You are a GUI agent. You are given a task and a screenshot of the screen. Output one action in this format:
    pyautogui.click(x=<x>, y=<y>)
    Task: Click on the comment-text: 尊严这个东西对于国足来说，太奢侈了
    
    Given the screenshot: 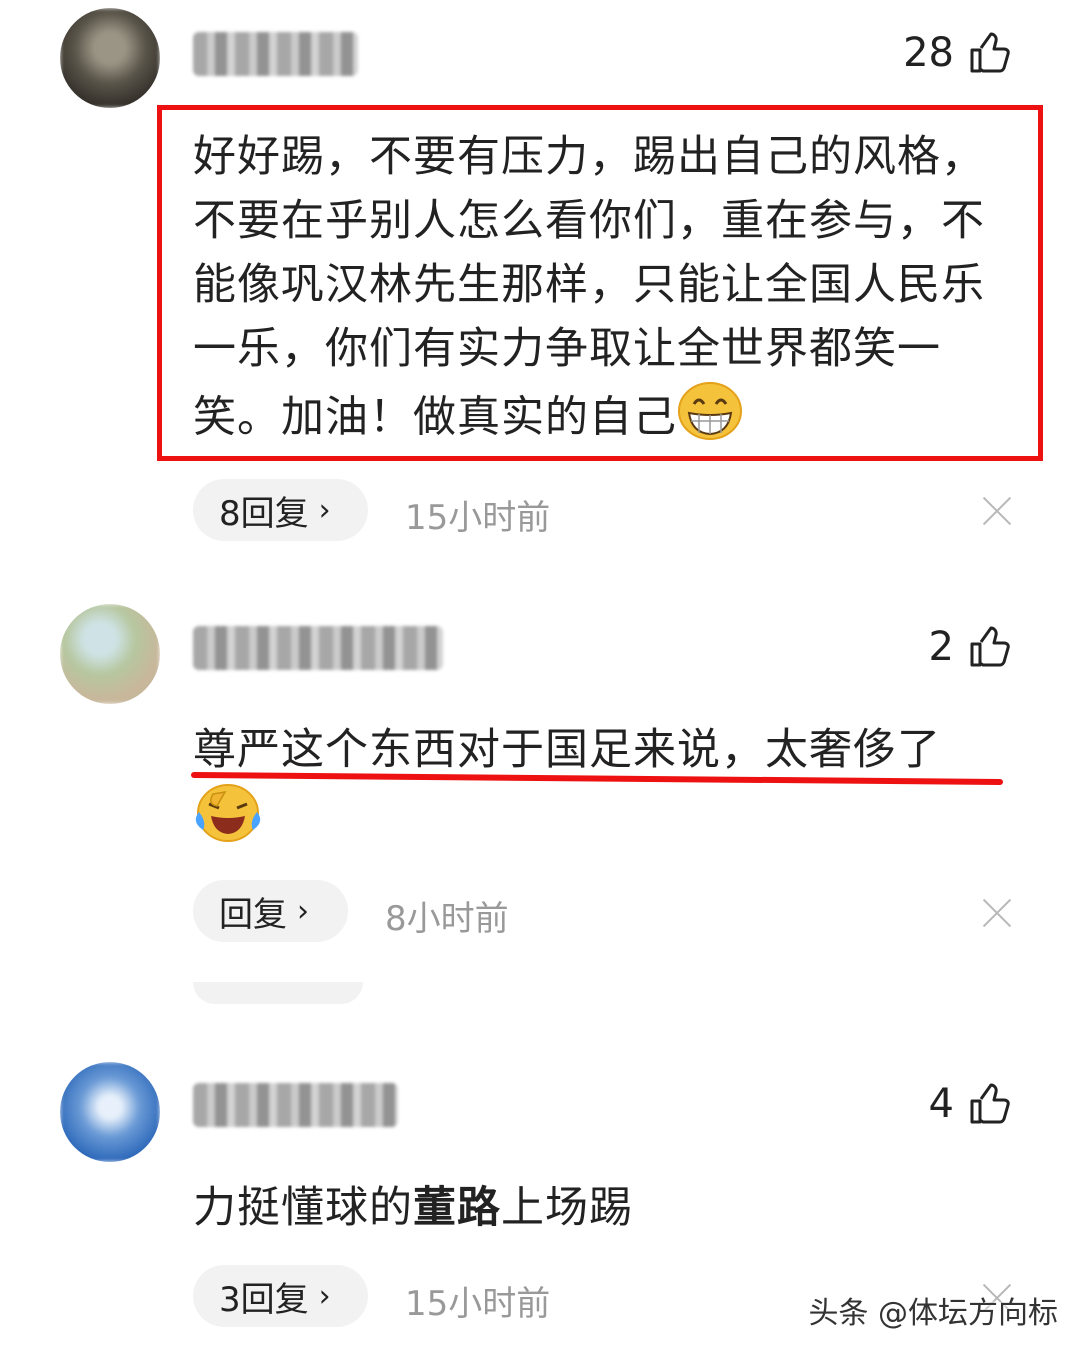 What is the action you would take?
    pyautogui.click(x=603, y=790)
    